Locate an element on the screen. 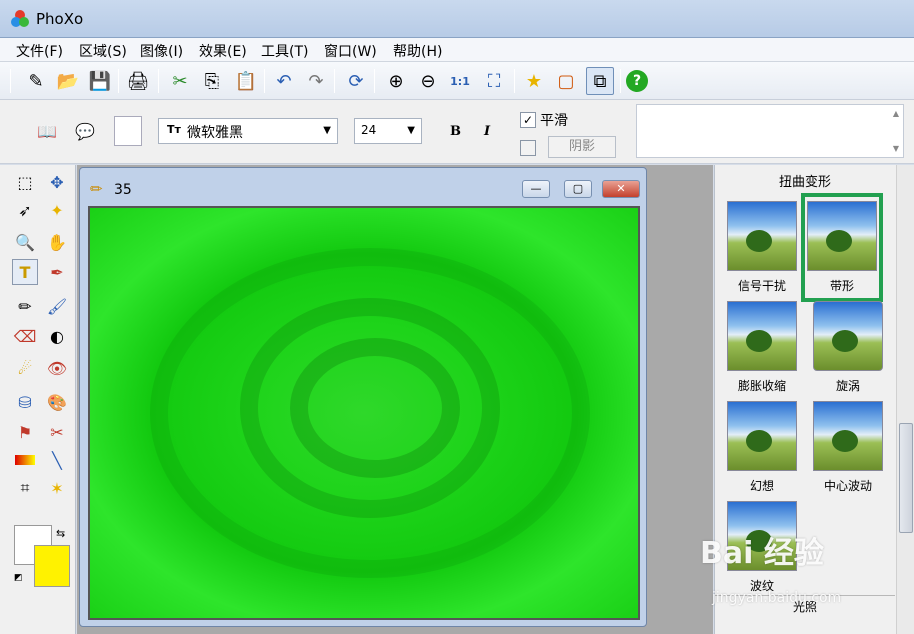 The width and height of the screenshot is (914, 634). print-icon: 🖨 is located at coordinates (138, 81).